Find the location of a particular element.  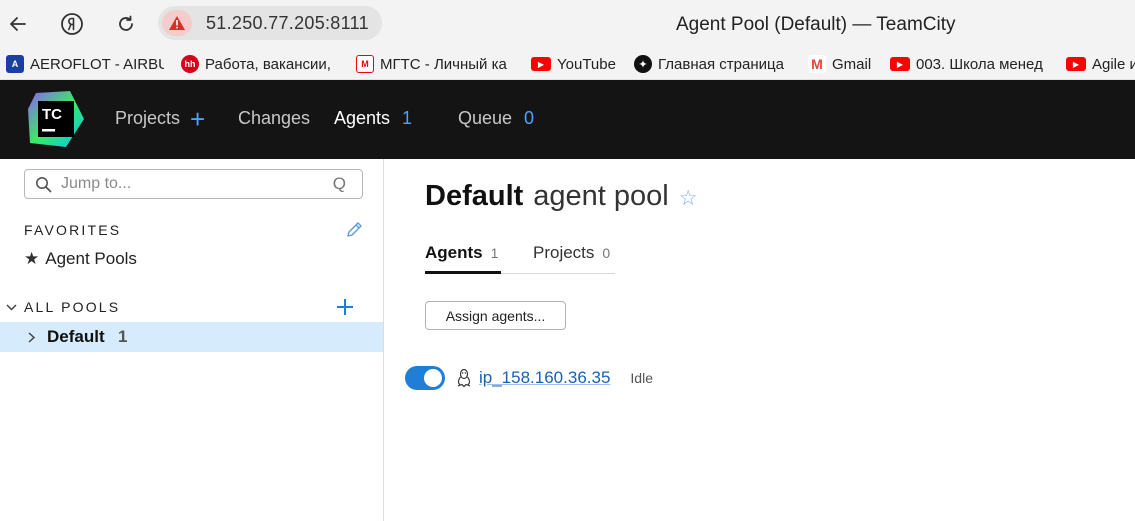

star-filled-icon: ★ is located at coordinates (32, 258).